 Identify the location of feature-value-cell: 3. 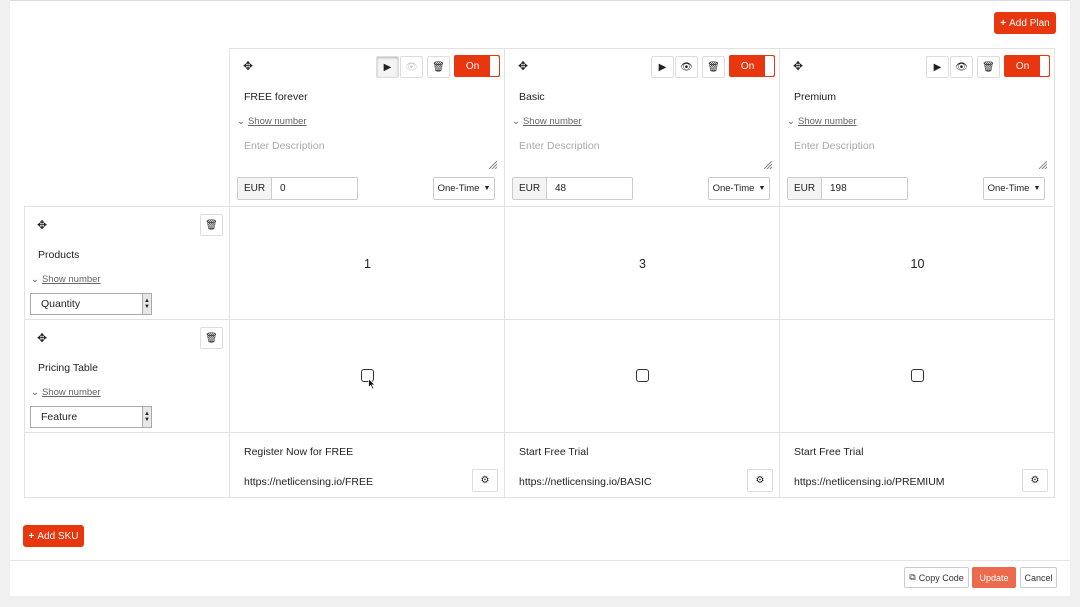
(642, 263).